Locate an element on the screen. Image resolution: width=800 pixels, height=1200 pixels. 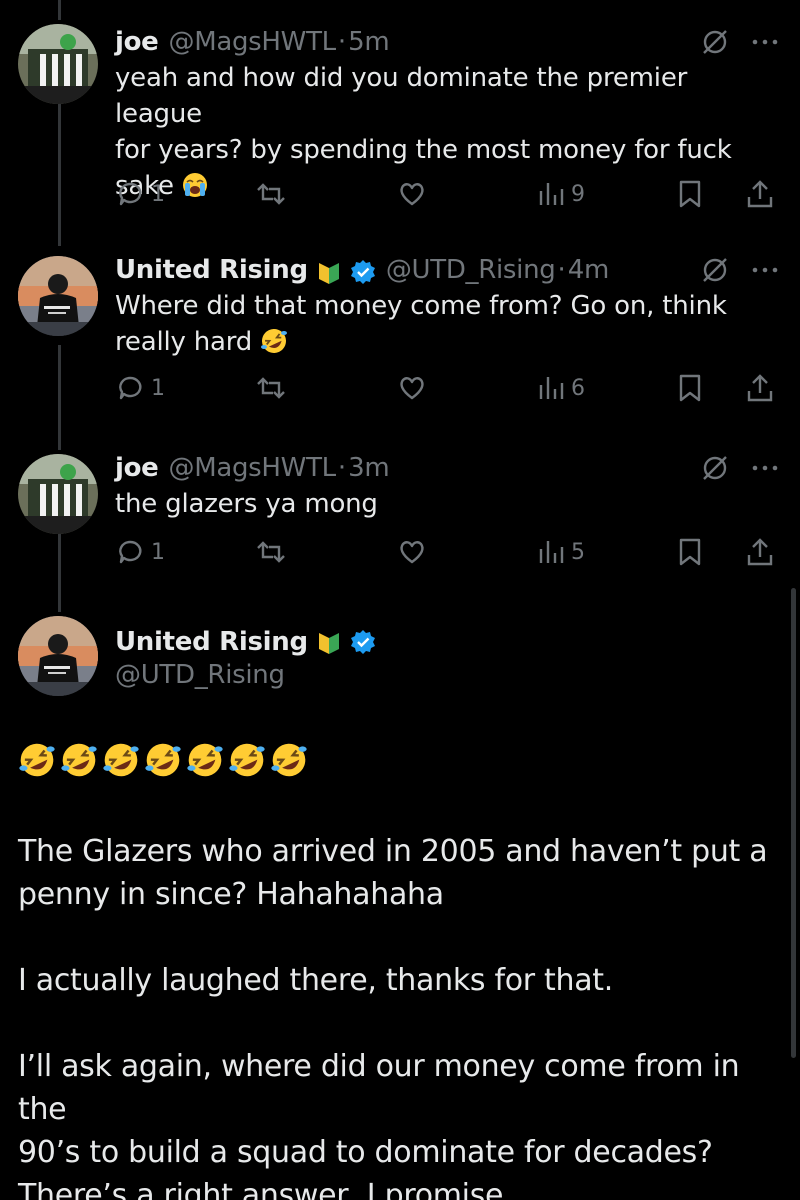
views-button: 6 is located at coordinates (561, 388).